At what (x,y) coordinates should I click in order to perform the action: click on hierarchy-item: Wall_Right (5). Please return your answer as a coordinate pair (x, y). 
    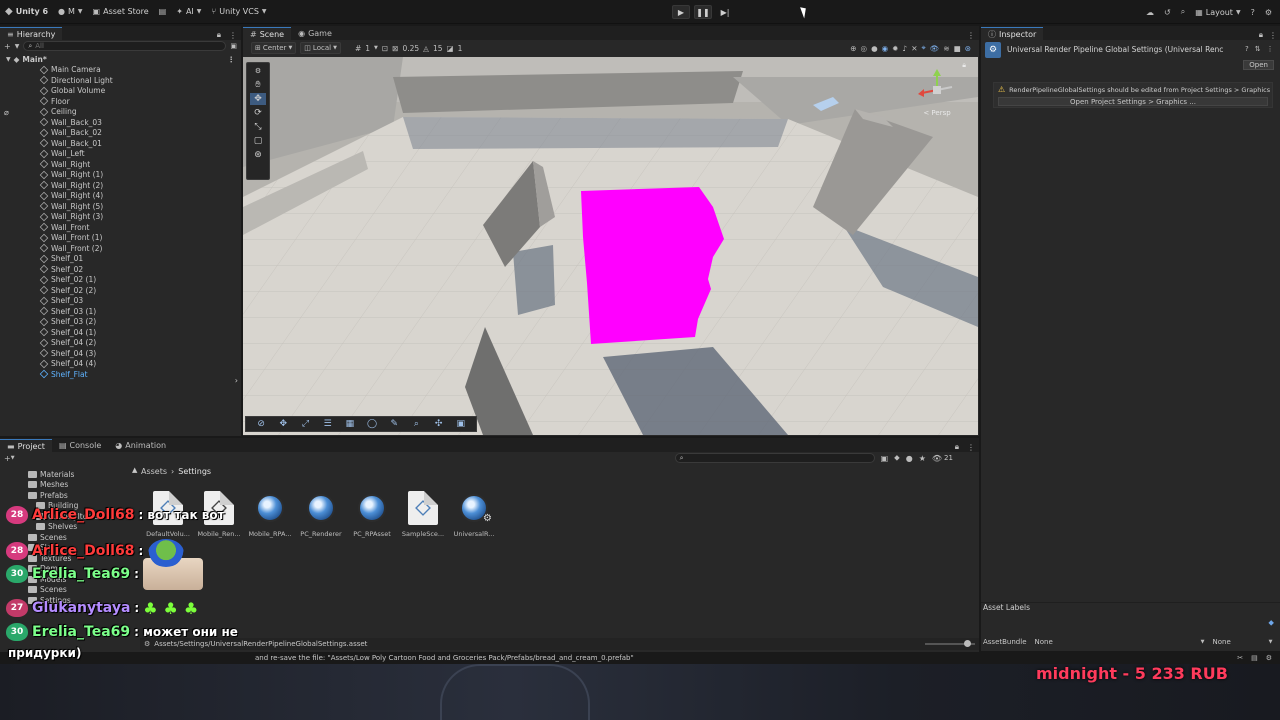
    Looking at the image, I should click on (140, 206).